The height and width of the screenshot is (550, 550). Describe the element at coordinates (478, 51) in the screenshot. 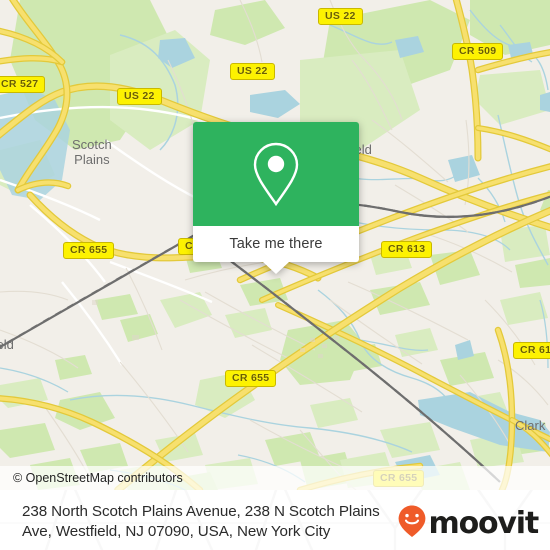

I see `road-shield: CR 509` at that location.